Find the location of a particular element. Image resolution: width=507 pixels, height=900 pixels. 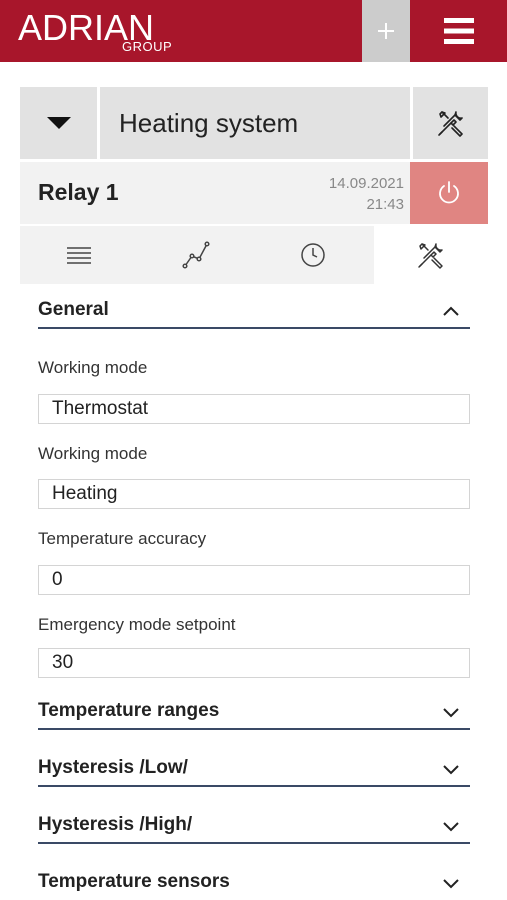

relay-time: 21:43 is located at coordinates (385, 204).